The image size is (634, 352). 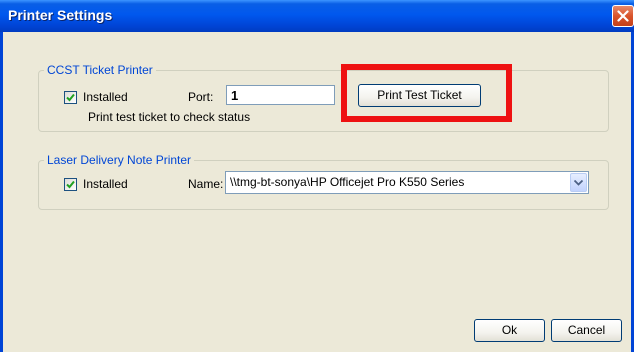 I want to click on ccst-printer-legend: CCST Ticket Printer, so click(x=100, y=70).